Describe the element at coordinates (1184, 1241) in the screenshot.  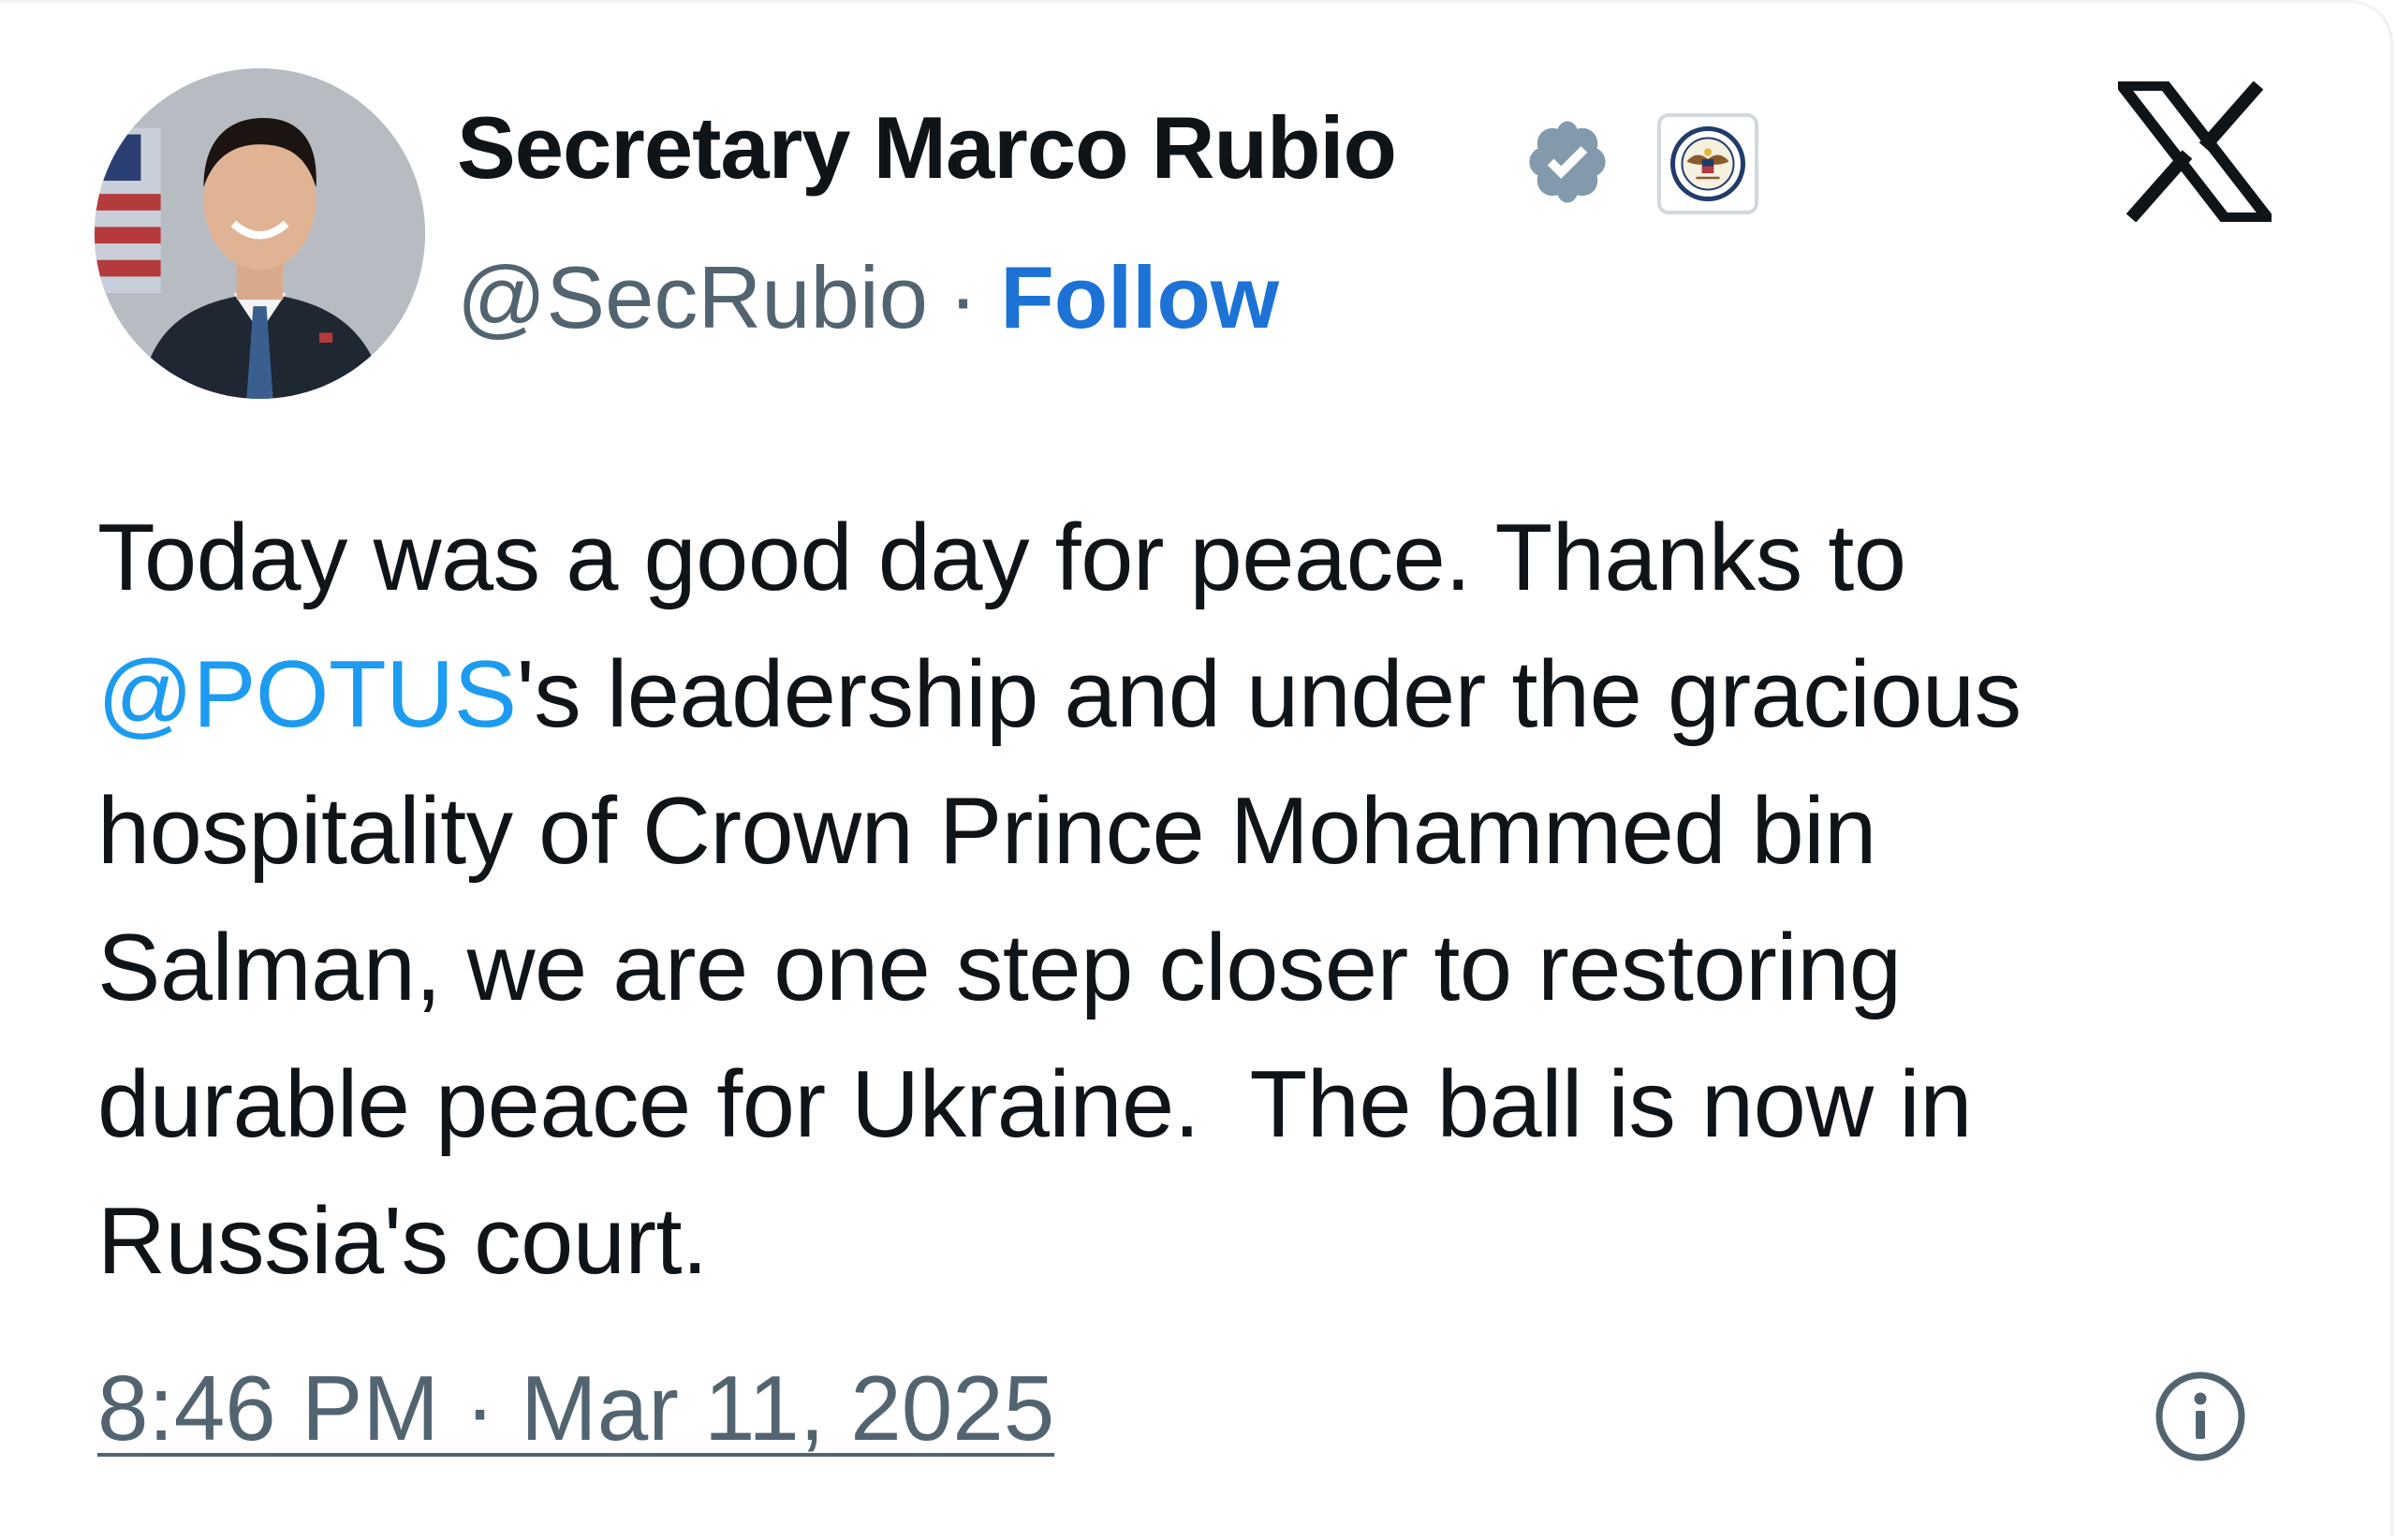
I see `tweet-line: Russia's court.` at that location.